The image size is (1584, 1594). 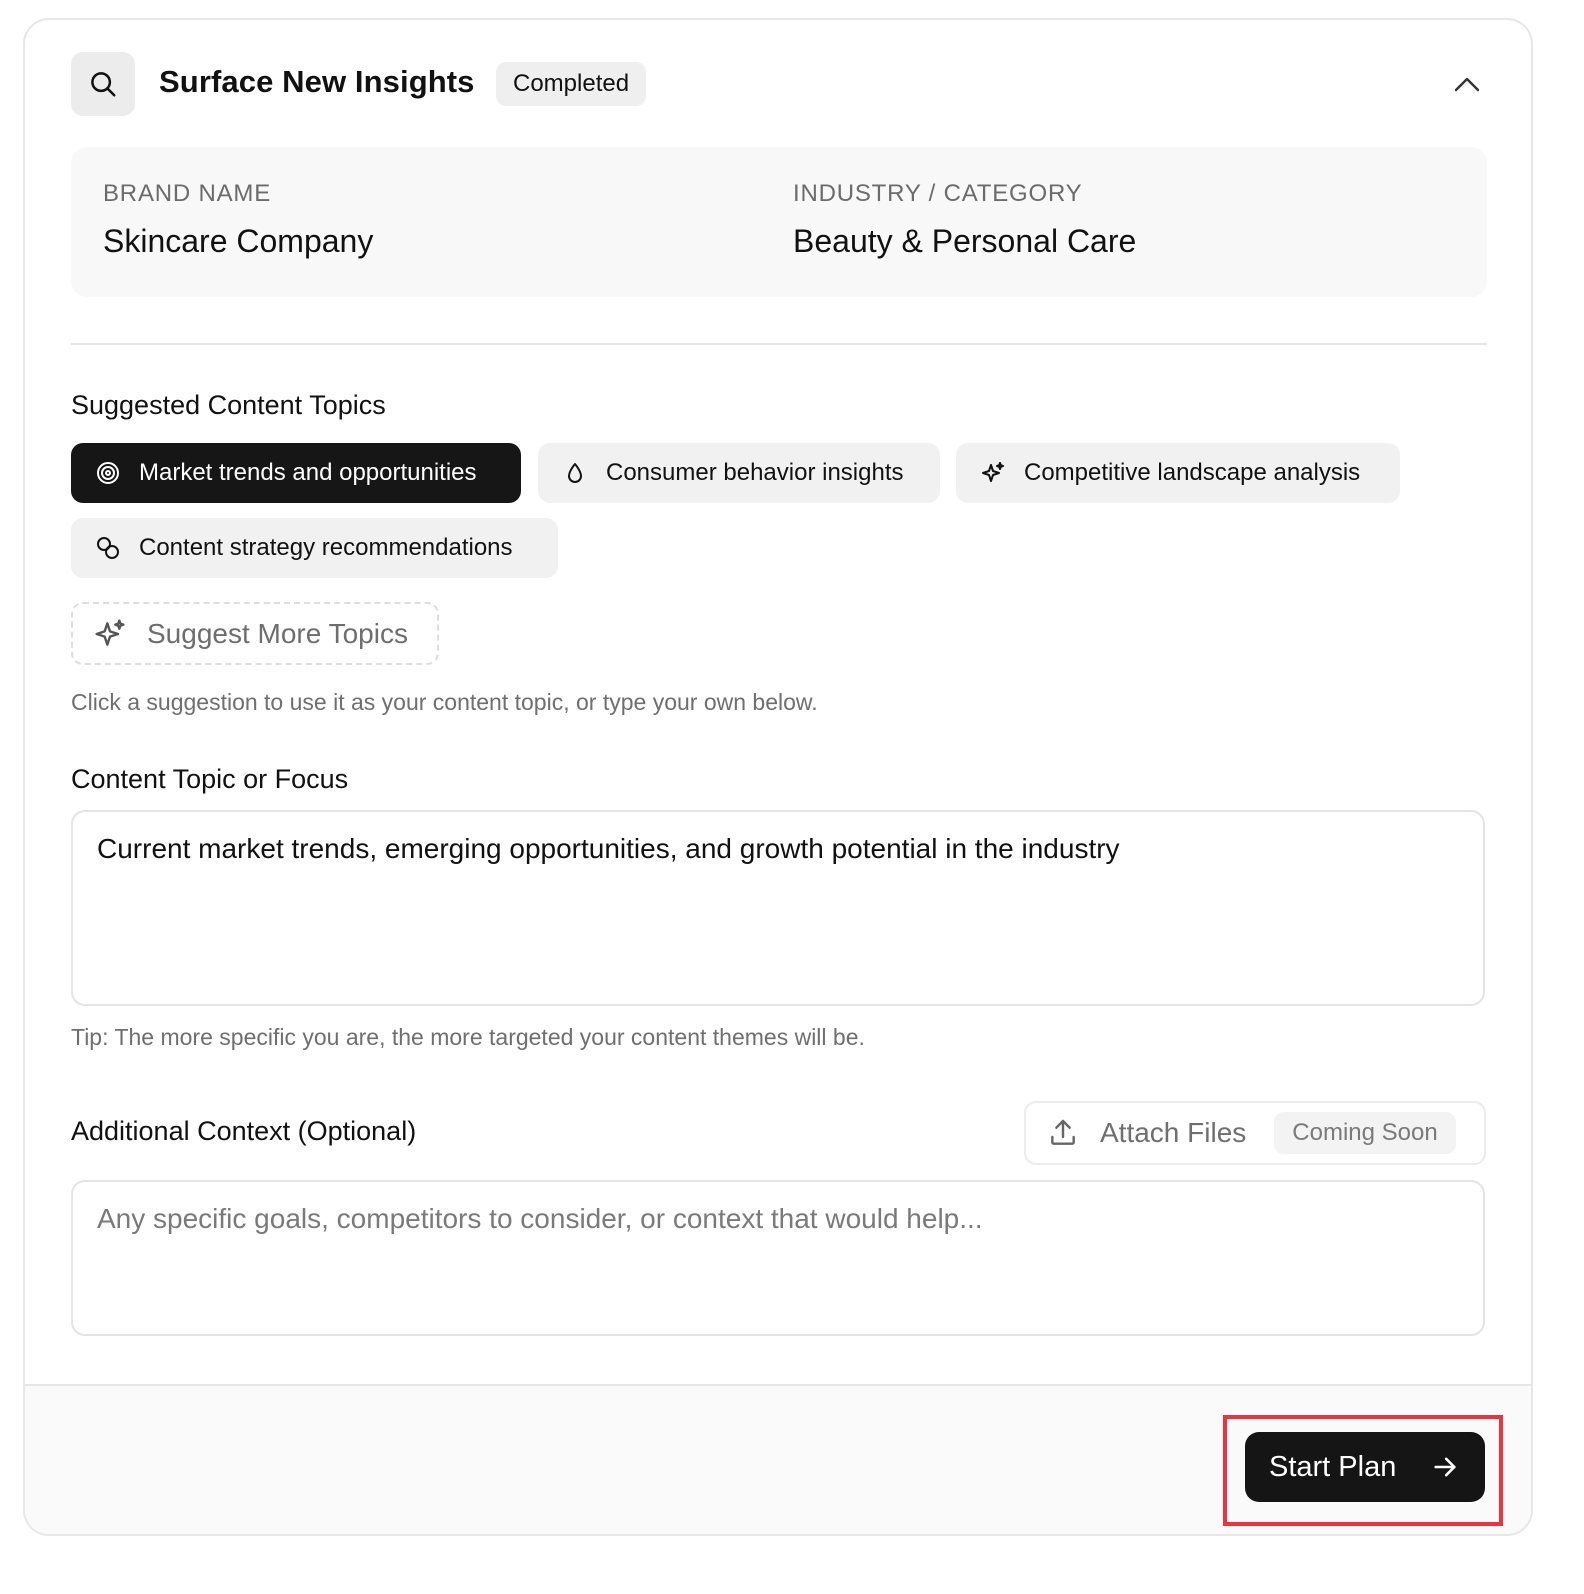 I want to click on search-icon, so click(x=103, y=84).